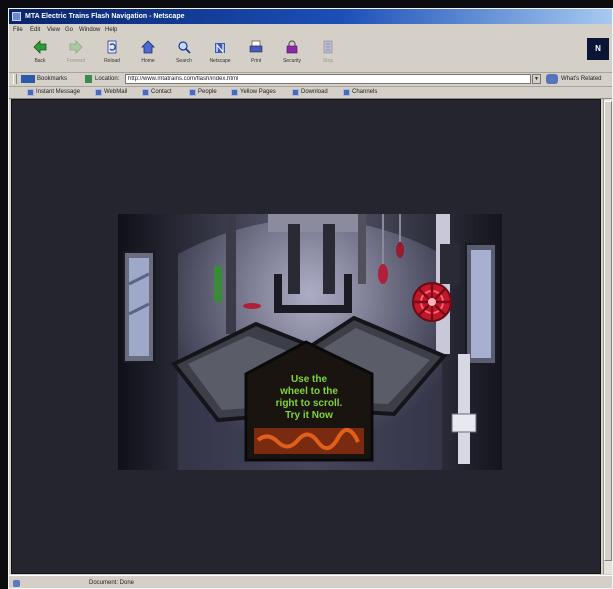 This screenshot has width=613, height=589. I want to click on search-label: Search, so click(184, 61).